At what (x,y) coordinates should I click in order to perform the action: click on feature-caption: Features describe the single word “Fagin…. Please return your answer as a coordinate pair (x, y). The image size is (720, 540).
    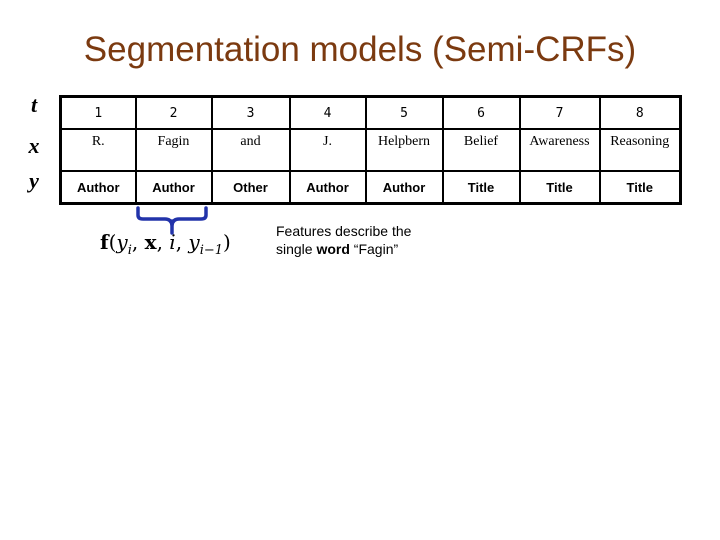
    Looking at the image, I should click on (343, 240).